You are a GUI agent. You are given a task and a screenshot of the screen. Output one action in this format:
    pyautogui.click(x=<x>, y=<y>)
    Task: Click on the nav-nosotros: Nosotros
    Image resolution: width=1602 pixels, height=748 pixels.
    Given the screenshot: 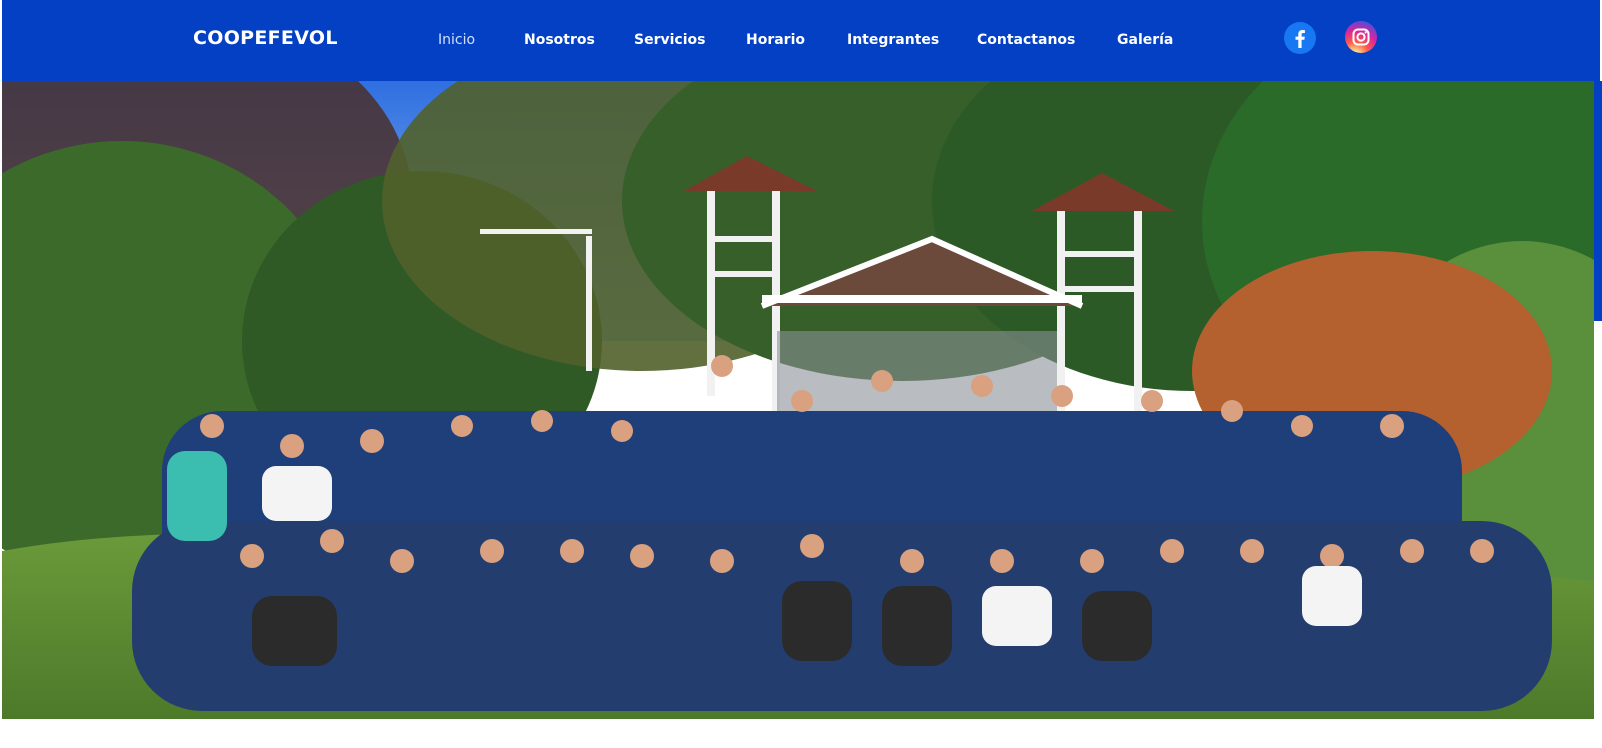 What is the action you would take?
    pyautogui.click(x=559, y=40)
    